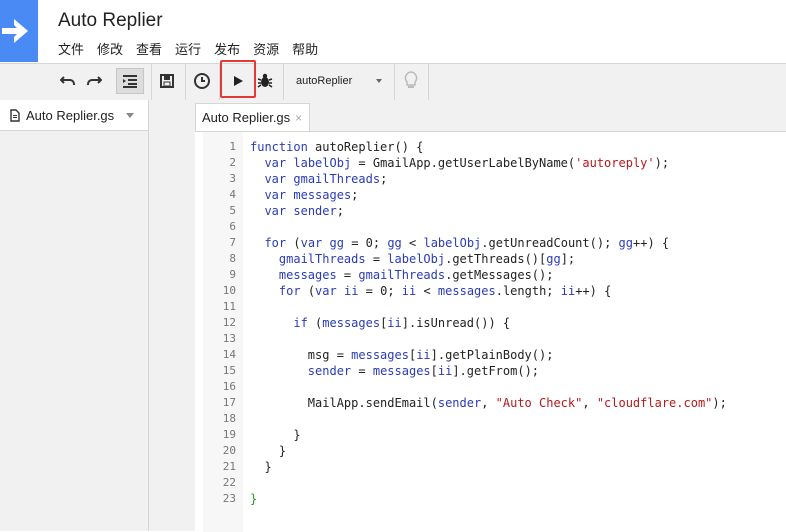 The height and width of the screenshot is (532, 786). I want to click on menu-edit: 修改, so click(110, 48).